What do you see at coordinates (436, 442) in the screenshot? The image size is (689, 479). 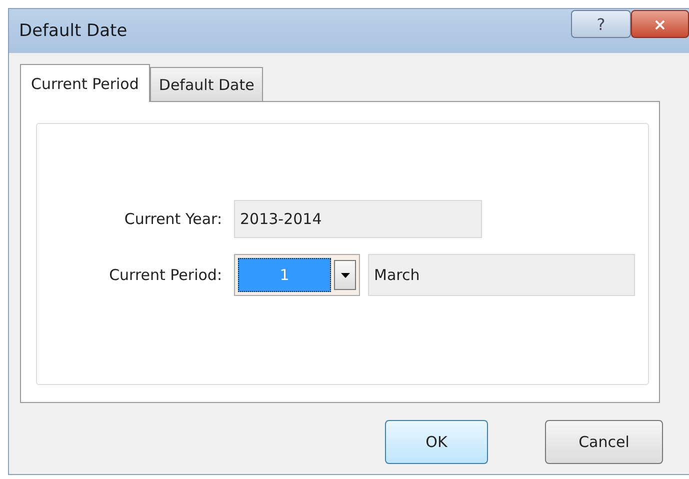 I see `ok-button: OK` at bounding box center [436, 442].